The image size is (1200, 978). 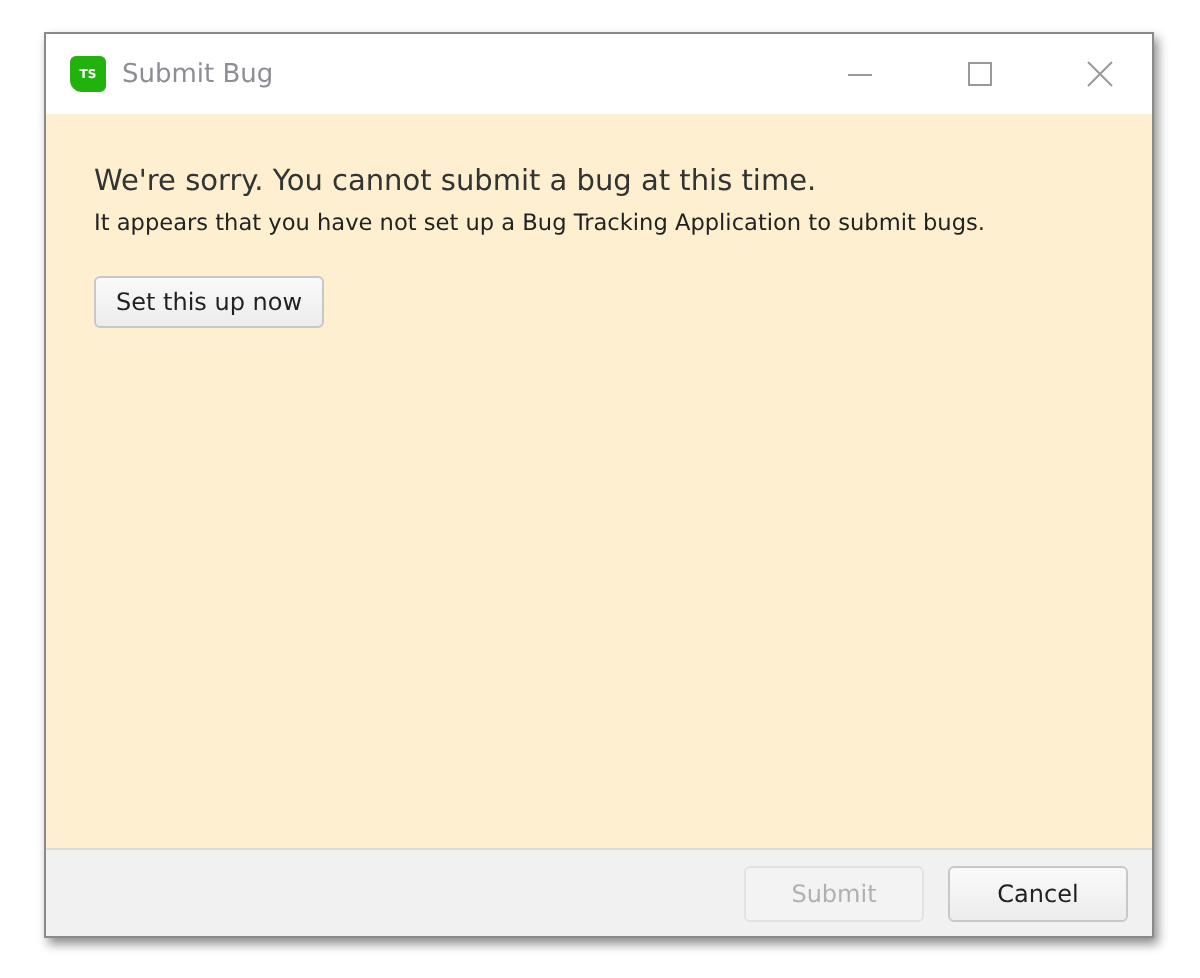 What do you see at coordinates (980, 74) in the screenshot?
I see `maximize-button` at bounding box center [980, 74].